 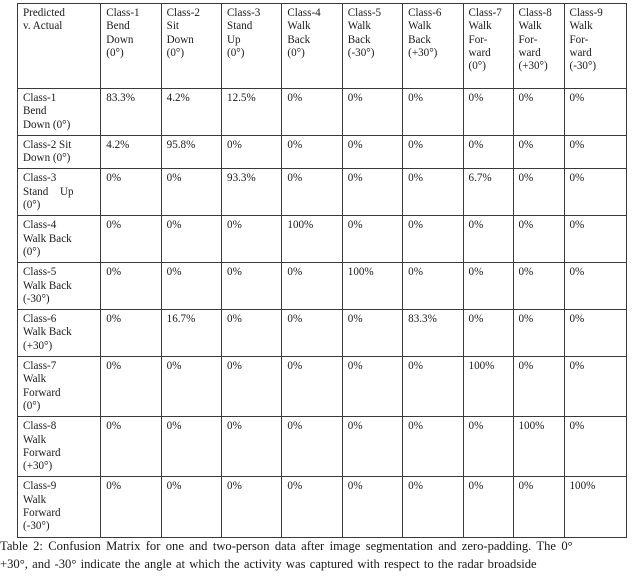 I want to click on row-label-line: Class-6, so click(x=40, y=319).